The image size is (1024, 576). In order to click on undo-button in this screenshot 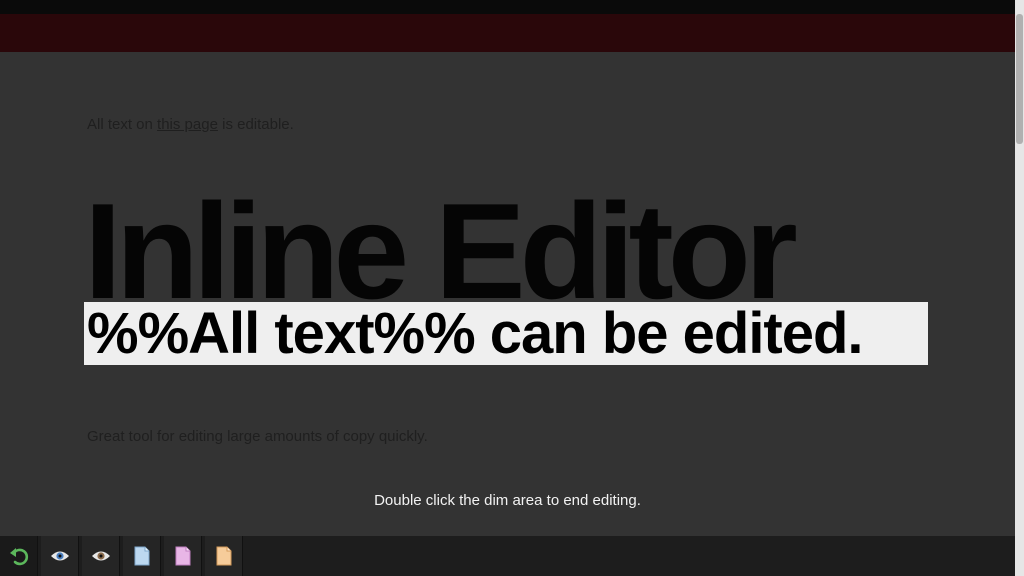, I will do `click(19, 556)`.